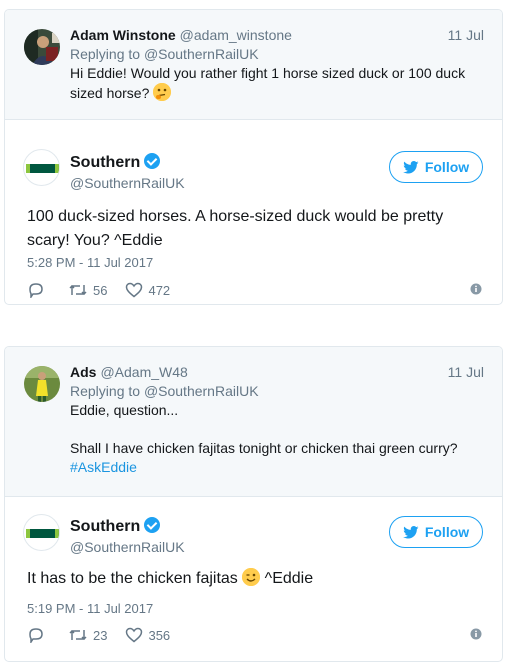 The image size is (513, 671). Describe the element at coordinates (159, 290) in the screenshot. I see `like-count: 472` at that location.